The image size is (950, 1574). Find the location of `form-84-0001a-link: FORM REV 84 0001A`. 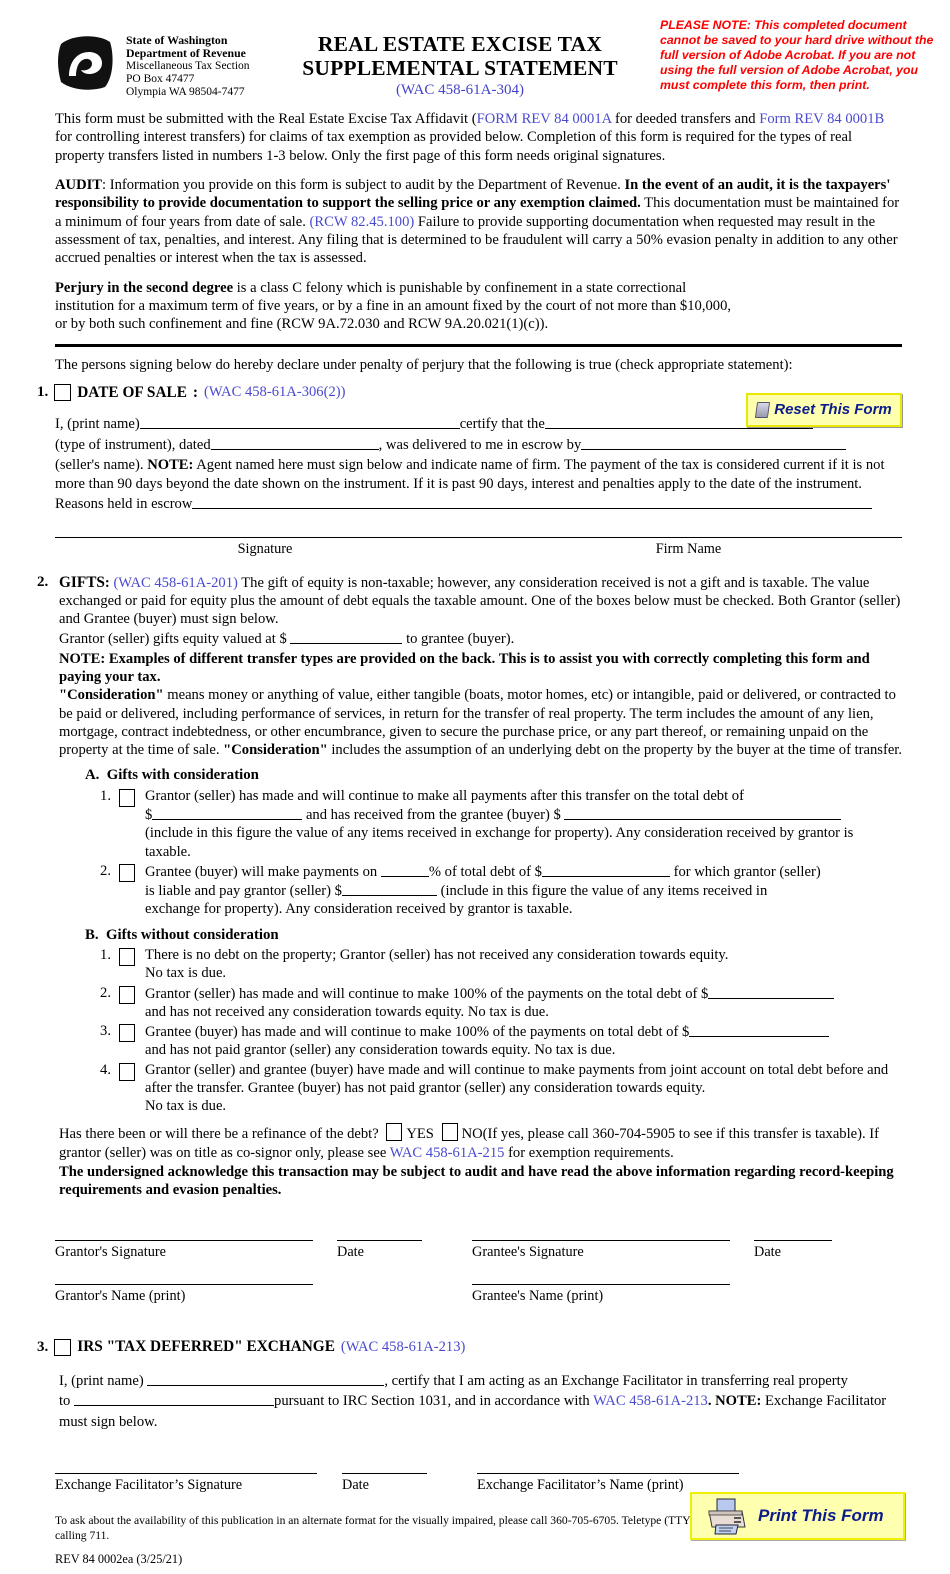

form-84-0001a-link: FORM REV 84 0001A is located at coordinates (544, 119).